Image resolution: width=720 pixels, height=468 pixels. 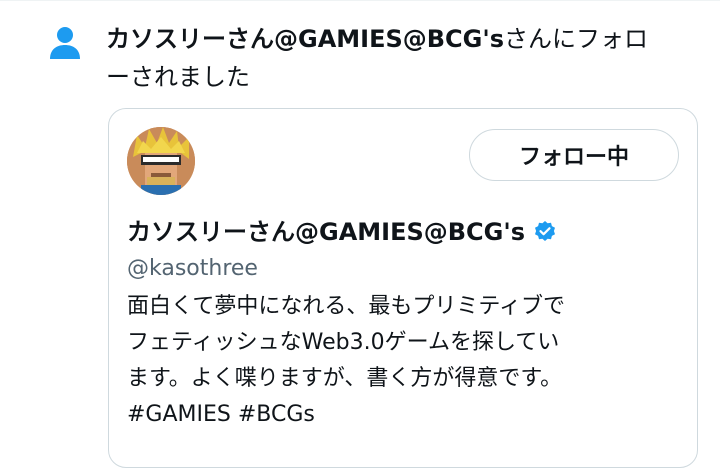 I want to click on bio-line: 面白くて夢中になれる、最もプリミティブで, so click(x=346, y=306).